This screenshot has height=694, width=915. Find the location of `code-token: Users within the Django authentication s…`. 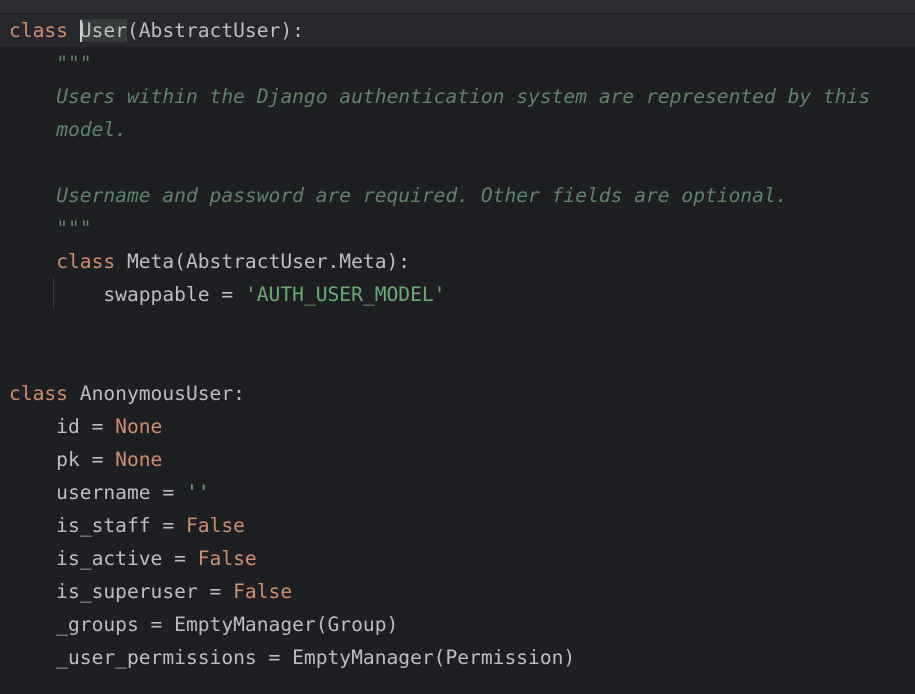

code-token: Users within the Django authentication s… is located at coordinates (463, 96).